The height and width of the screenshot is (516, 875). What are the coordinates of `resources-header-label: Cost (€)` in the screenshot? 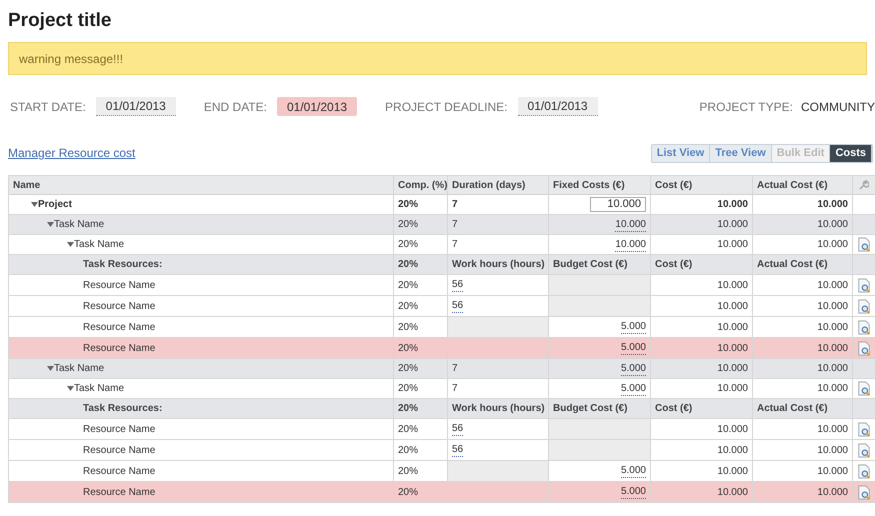 It's located at (673, 409).